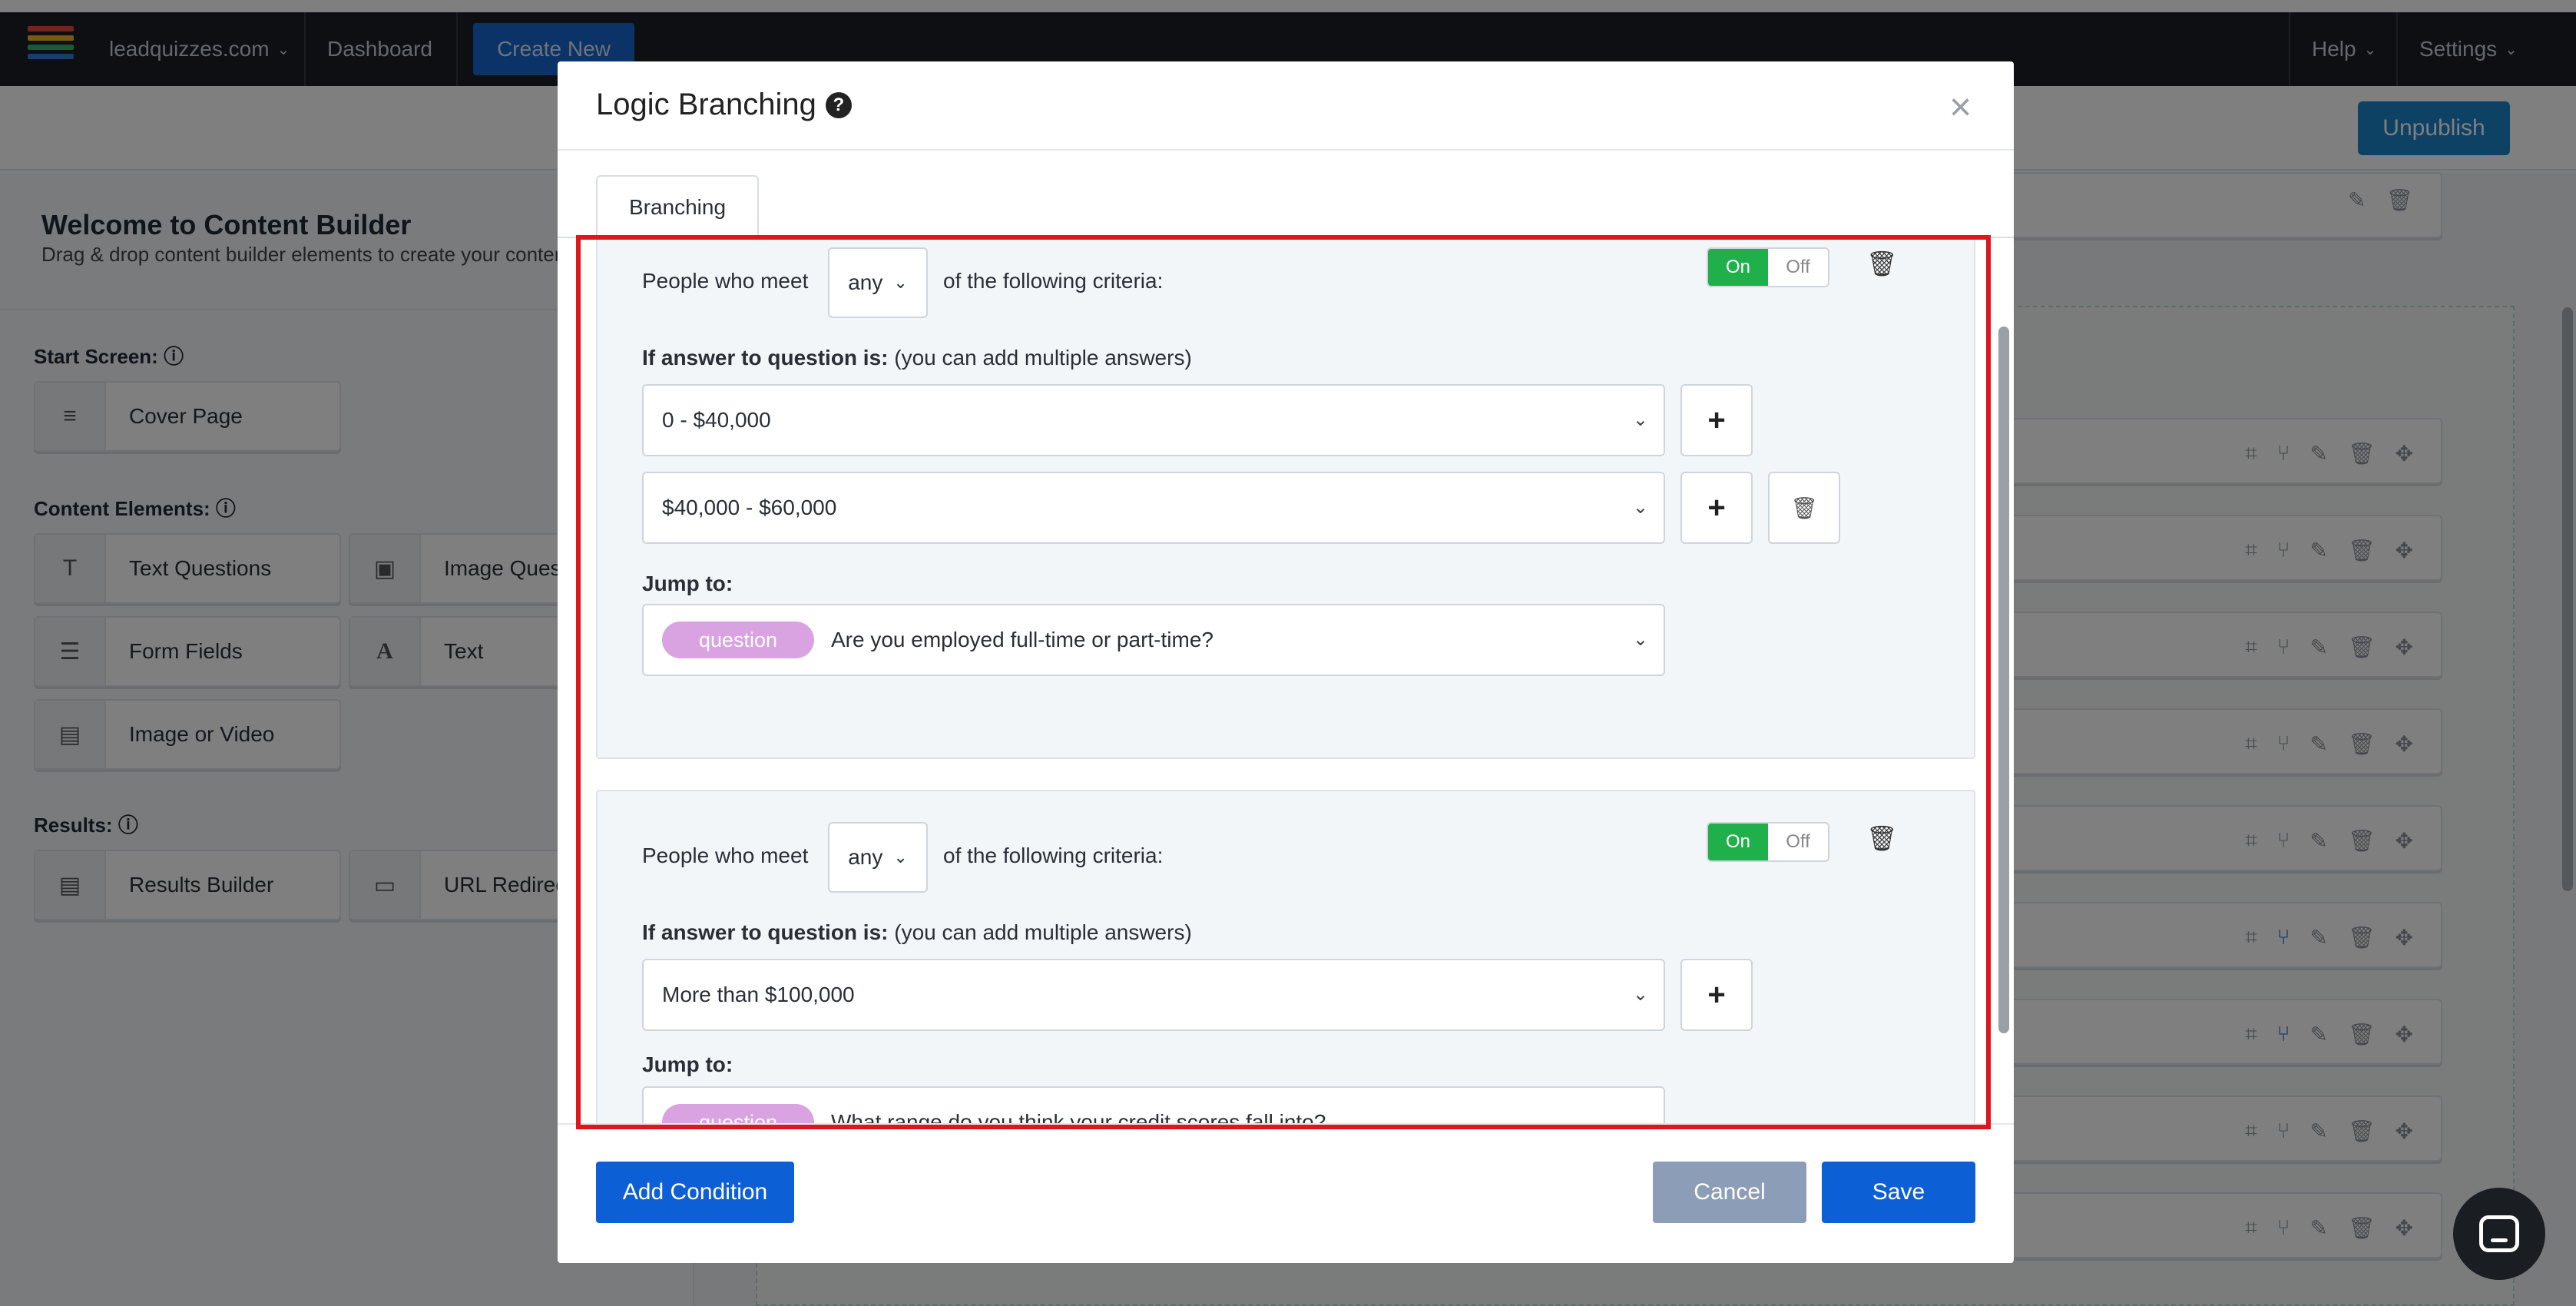 The width and height of the screenshot is (2576, 1306). Describe the element at coordinates (749, 507) in the screenshot. I see `answer-value: $40,000 - $60,000` at that location.